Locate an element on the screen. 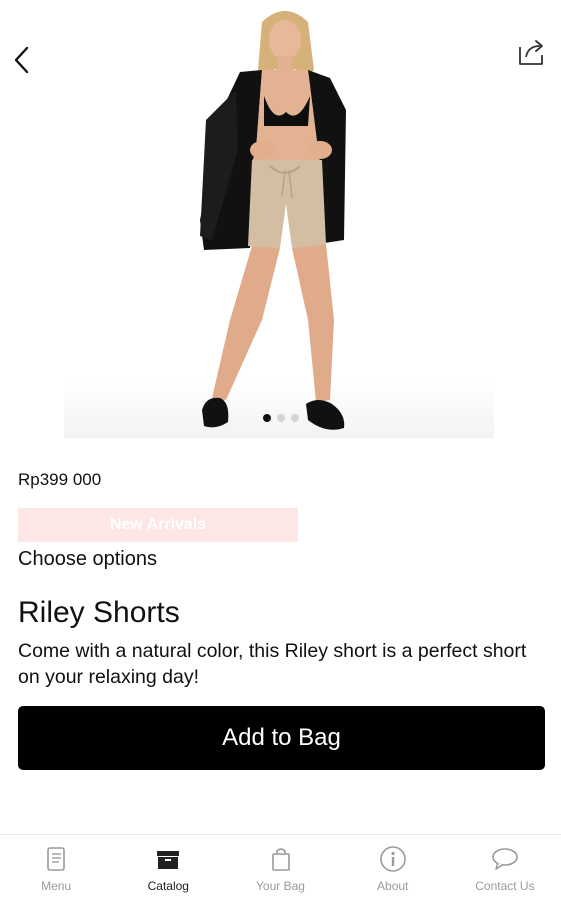 The height and width of the screenshot is (900, 561). carousel-indicator is located at coordinates (280, 418).